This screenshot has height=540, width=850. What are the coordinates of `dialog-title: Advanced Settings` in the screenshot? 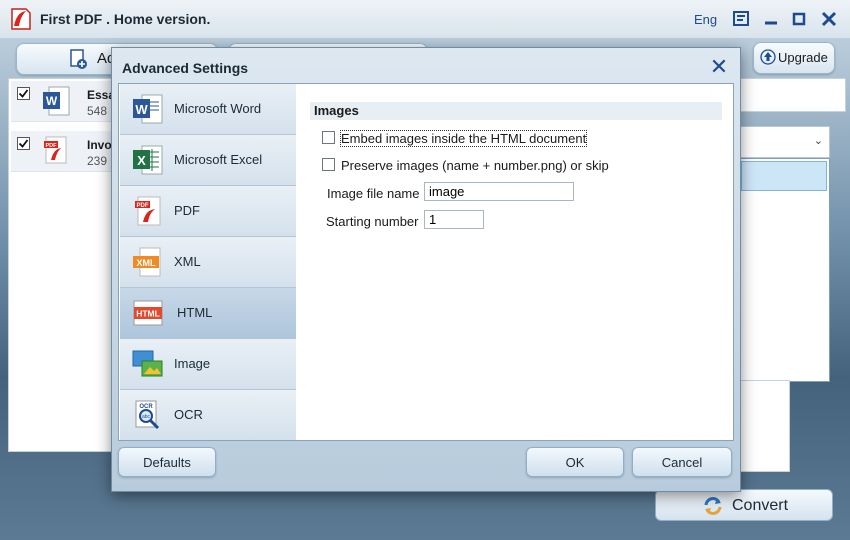 It's located at (185, 68).